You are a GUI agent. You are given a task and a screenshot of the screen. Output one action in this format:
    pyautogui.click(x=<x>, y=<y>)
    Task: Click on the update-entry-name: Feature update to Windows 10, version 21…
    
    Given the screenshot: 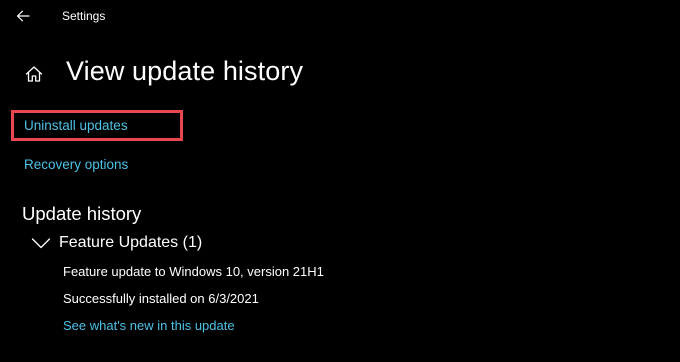 What is the action you would take?
    pyautogui.click(x=193, y=271)
    